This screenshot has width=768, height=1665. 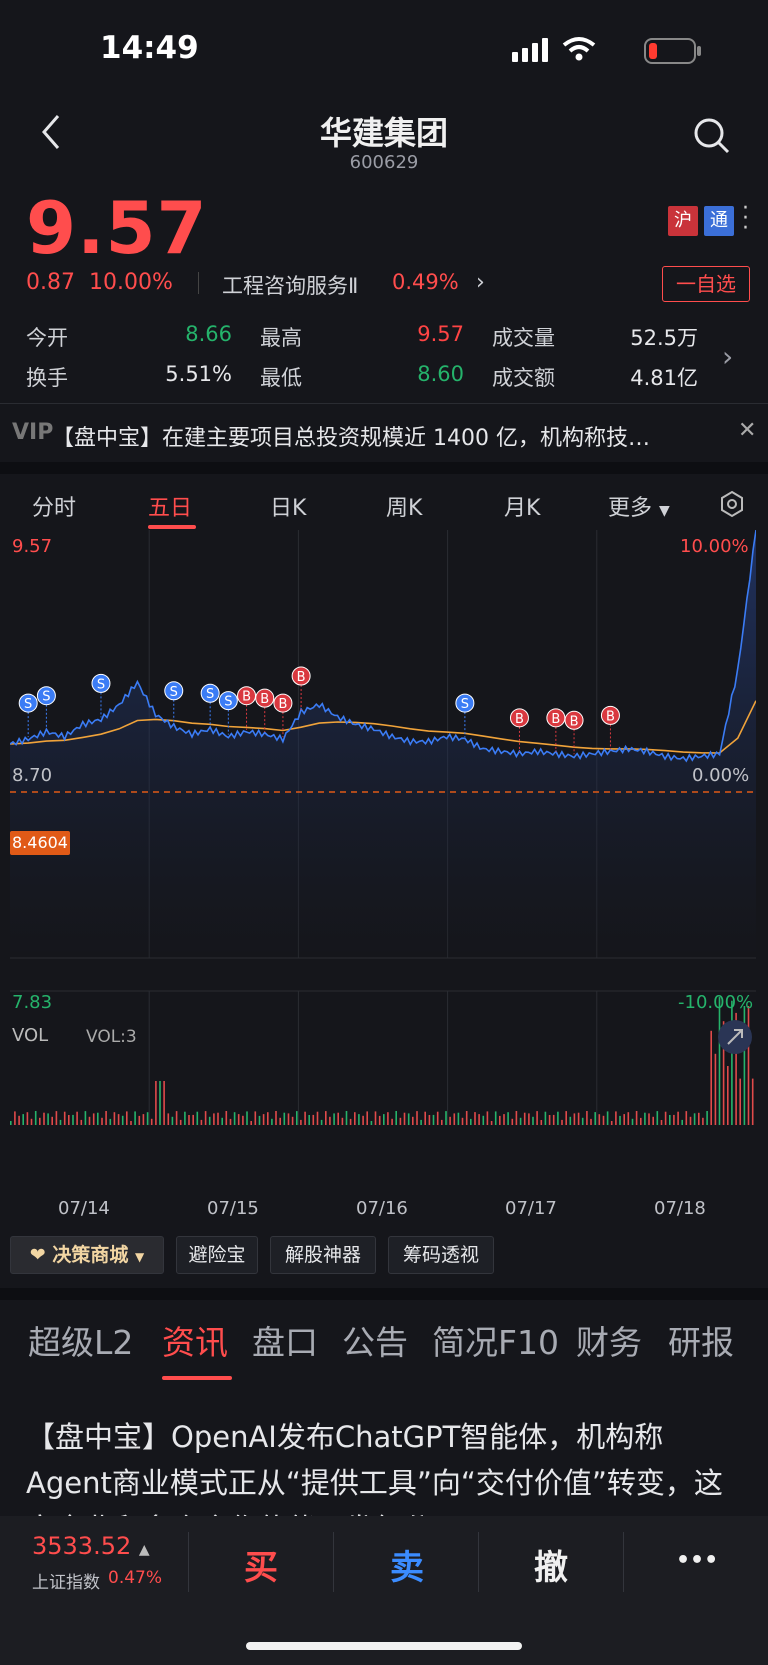 I want to click on sector-name: 工程咨询服务Ⅱ, so click(x=290, y=285).